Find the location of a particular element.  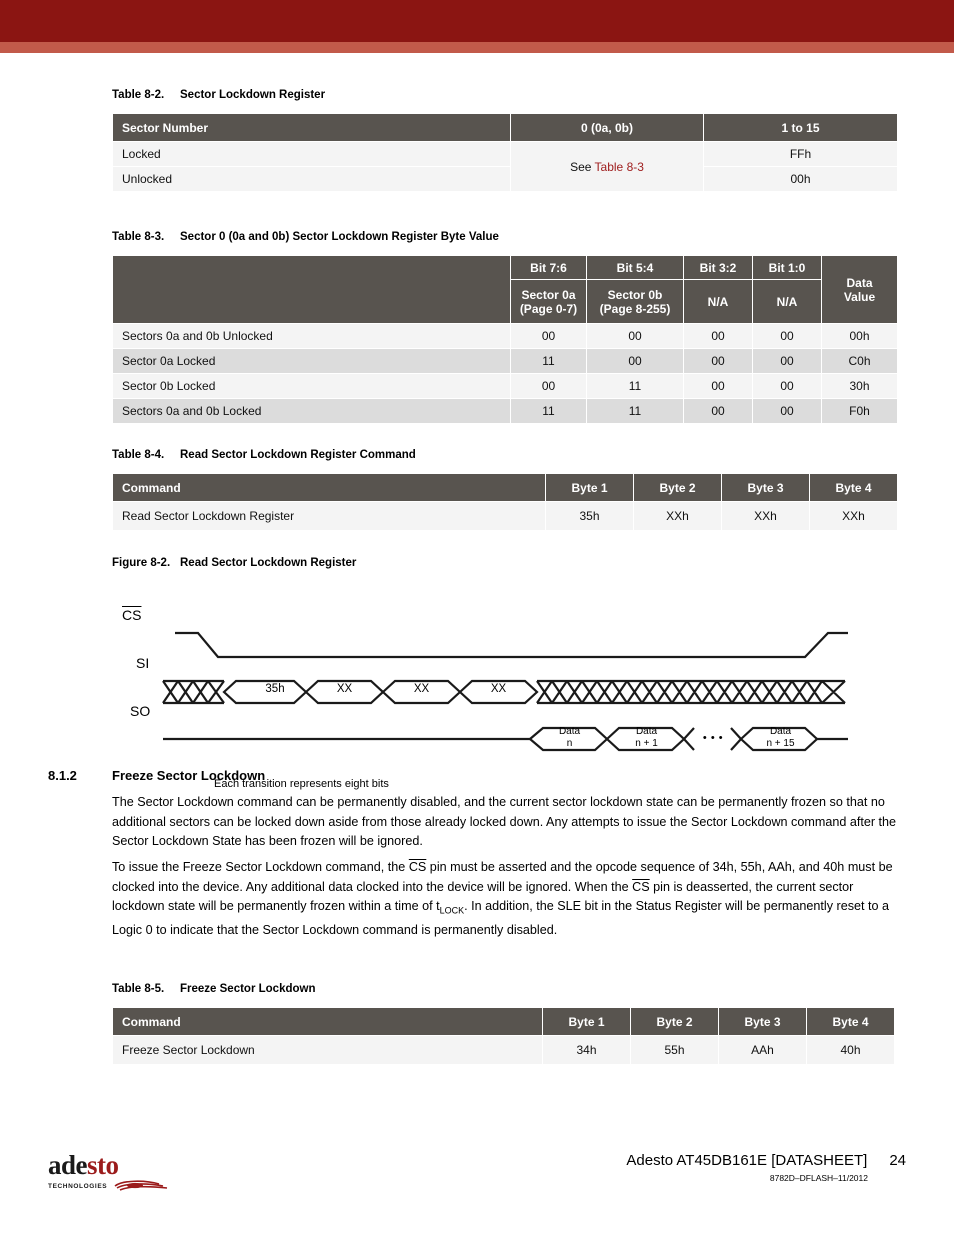

table-8-3-header-na-bit-3-2: N/A is located at coordinates (718, 301).